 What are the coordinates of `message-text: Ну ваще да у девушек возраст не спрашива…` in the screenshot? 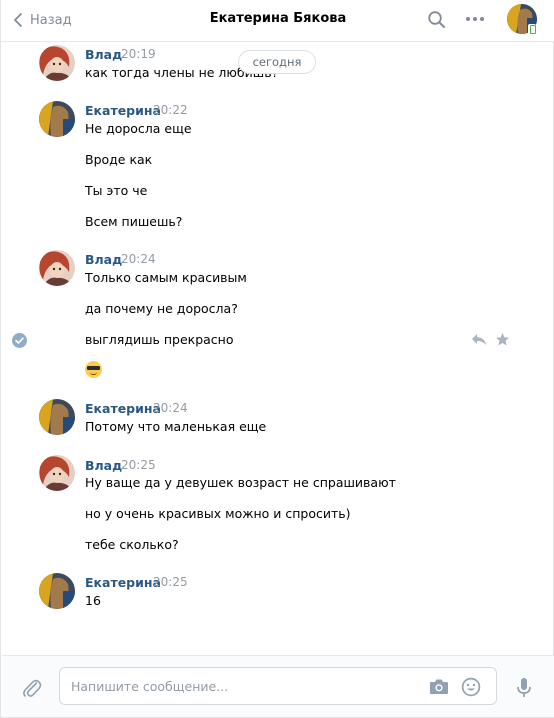 It's located at (240, 482).